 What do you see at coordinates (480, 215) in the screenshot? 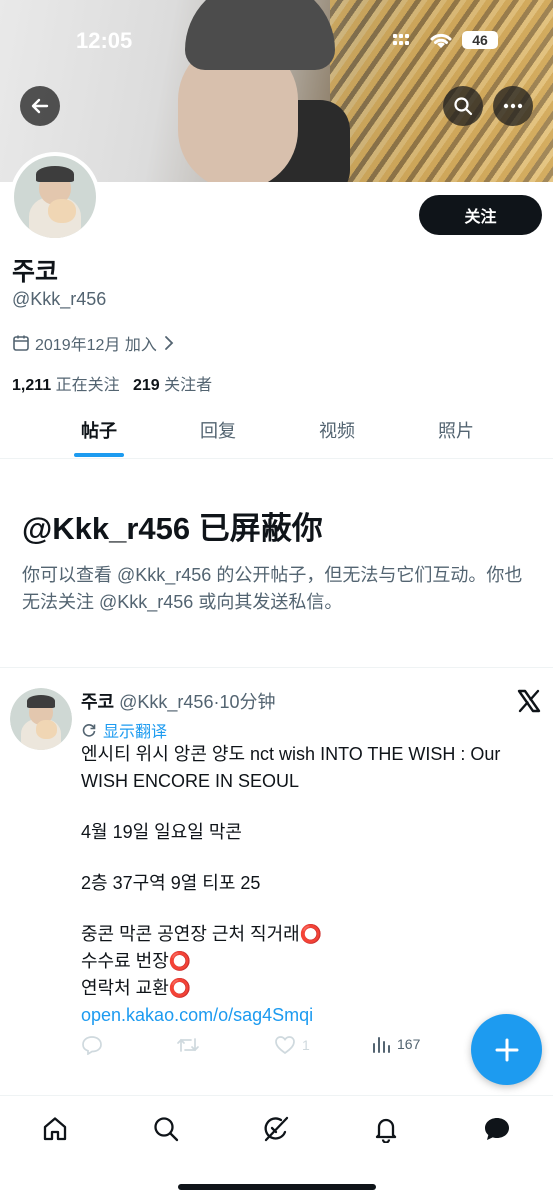
I see `follow-button: 关注` at bounding box center [480, 215].